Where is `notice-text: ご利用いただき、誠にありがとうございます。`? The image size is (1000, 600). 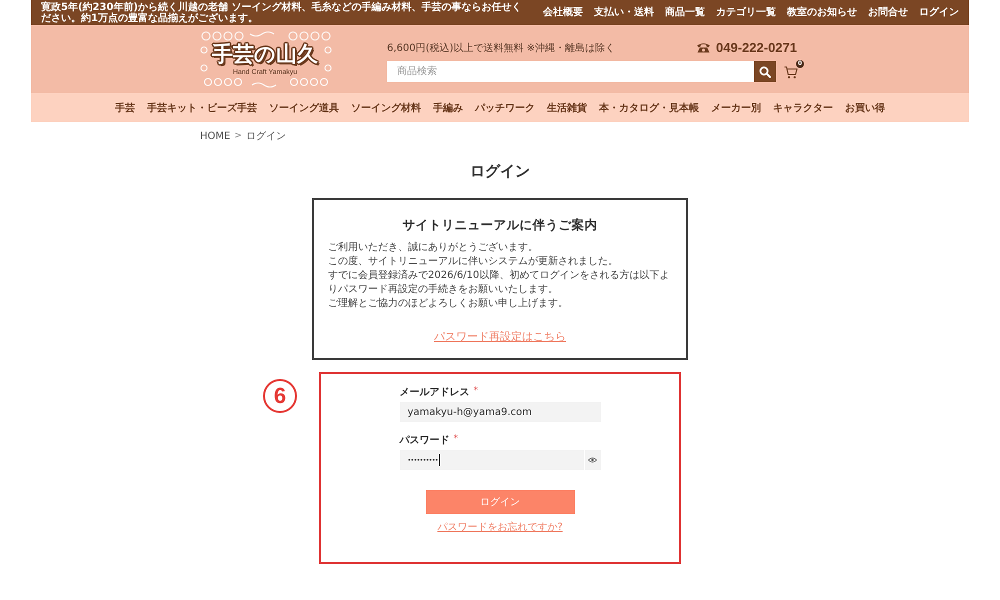
notice-text: ご利用いただき、誠にありがとうございます。 is located at coordinates (433, 248).